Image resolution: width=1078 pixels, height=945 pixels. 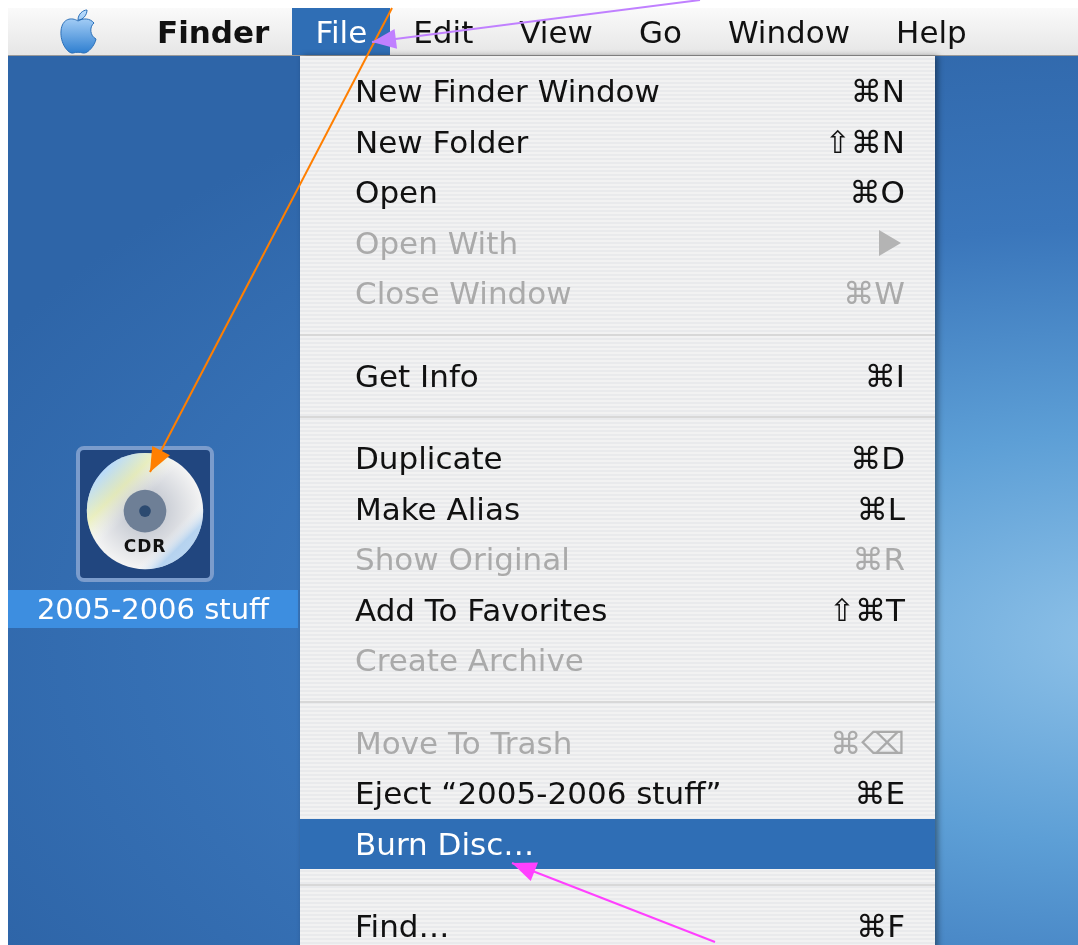 I want to click on menu-item-label: Show Original, so click(x=463, y=559).